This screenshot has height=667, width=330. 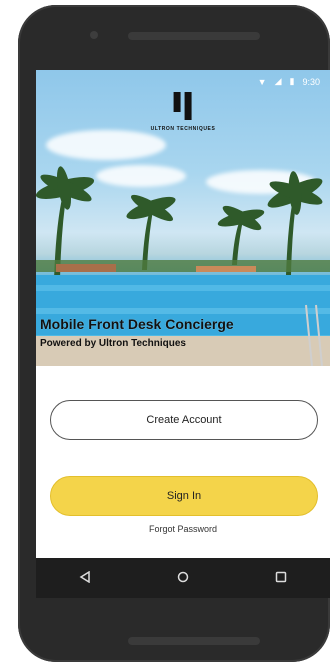 I want to click on hero-title: Mobile Front Desk Concierge, so click(x=137, y=324).